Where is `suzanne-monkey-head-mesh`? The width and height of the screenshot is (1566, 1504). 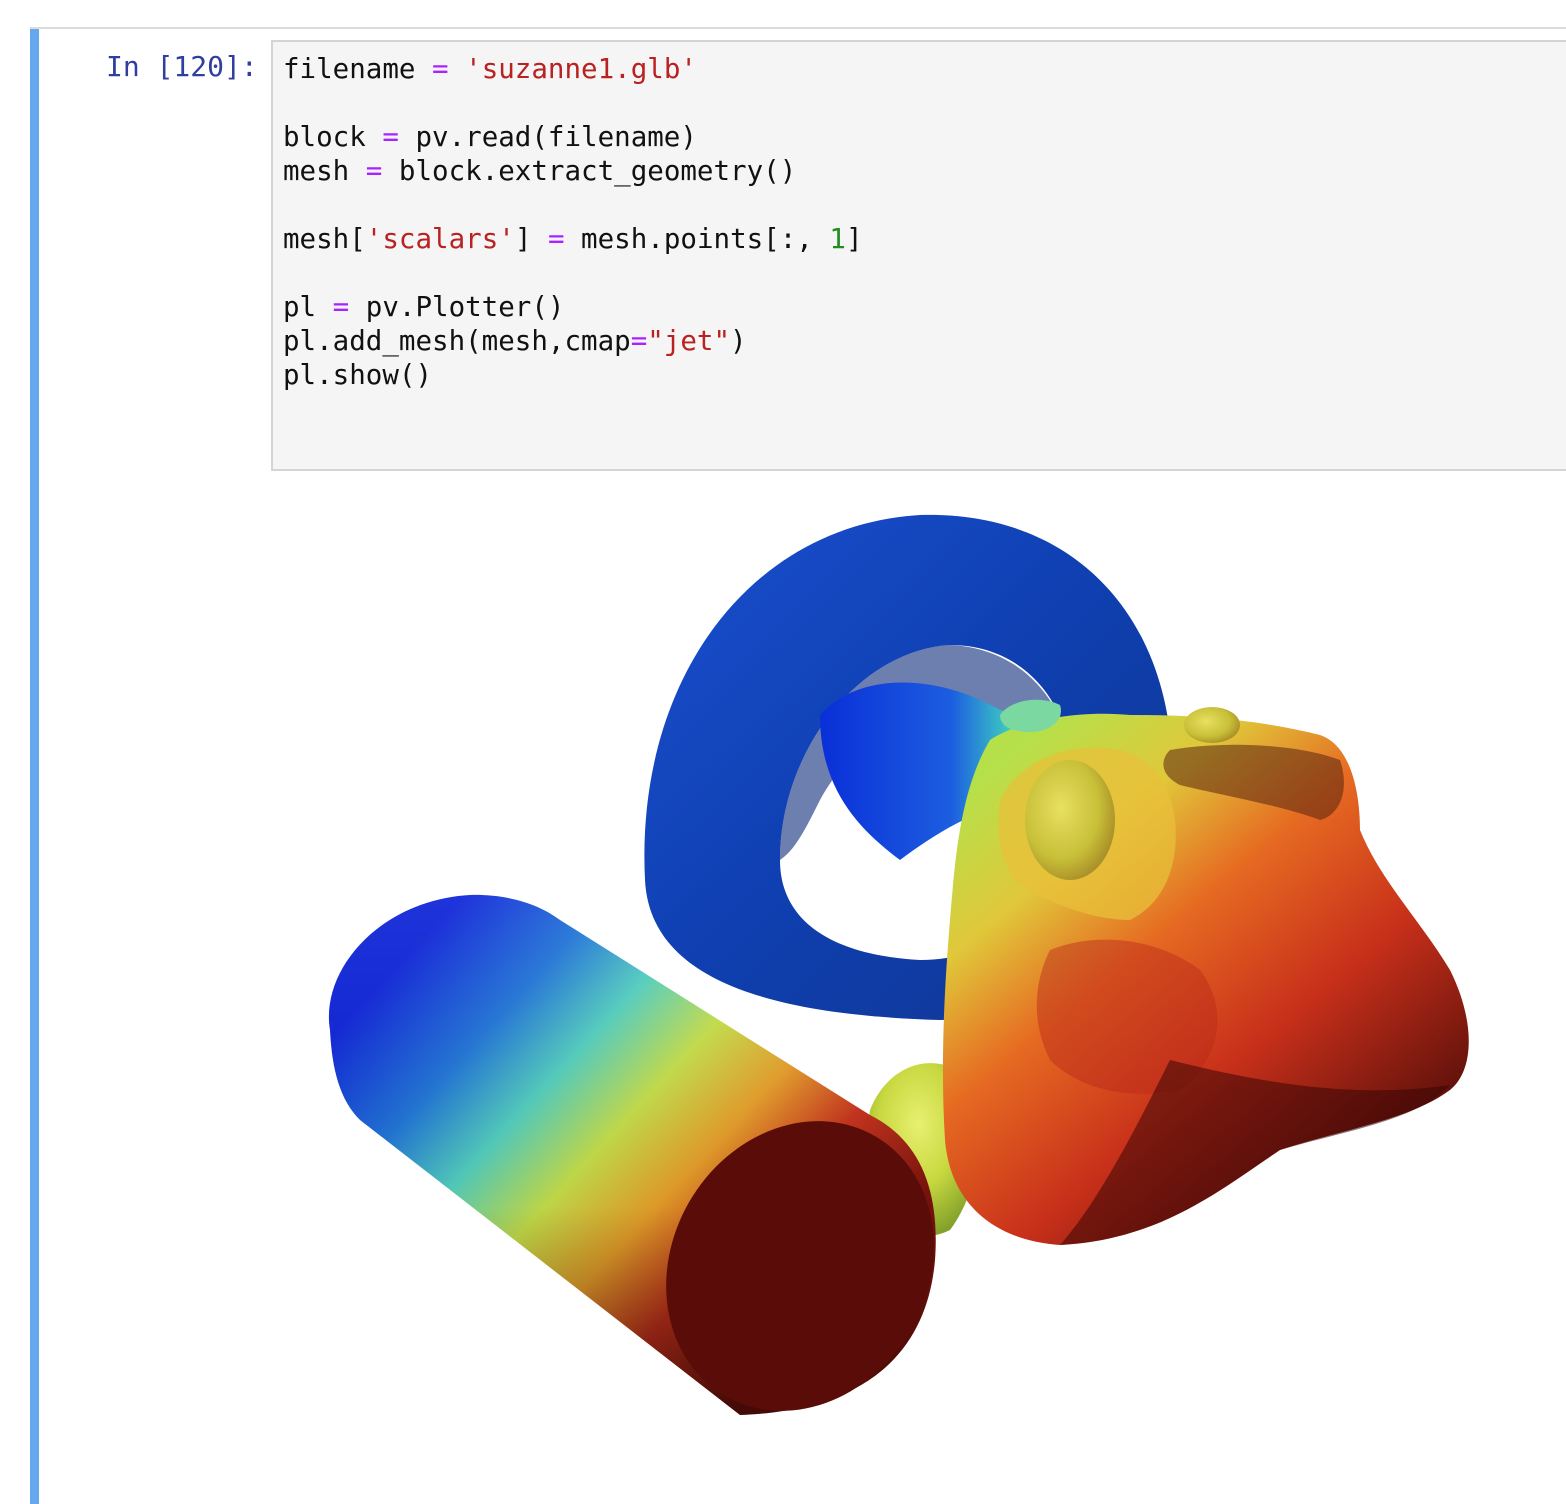 suzanne-monkey-head-mesh is located at coordinates (1205, 972).